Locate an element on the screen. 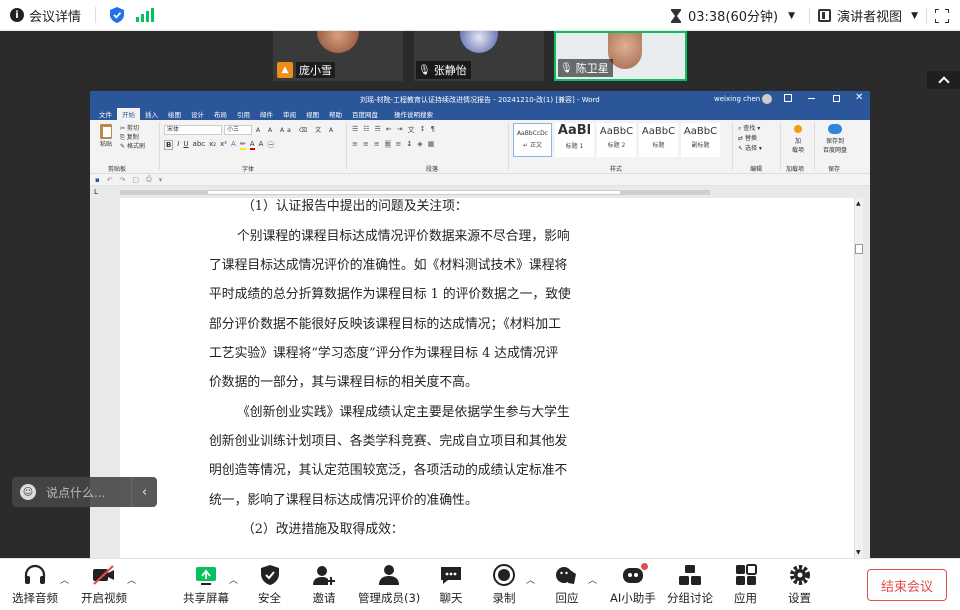  highlight-button: ✏ is located at coordinates (242, 145).